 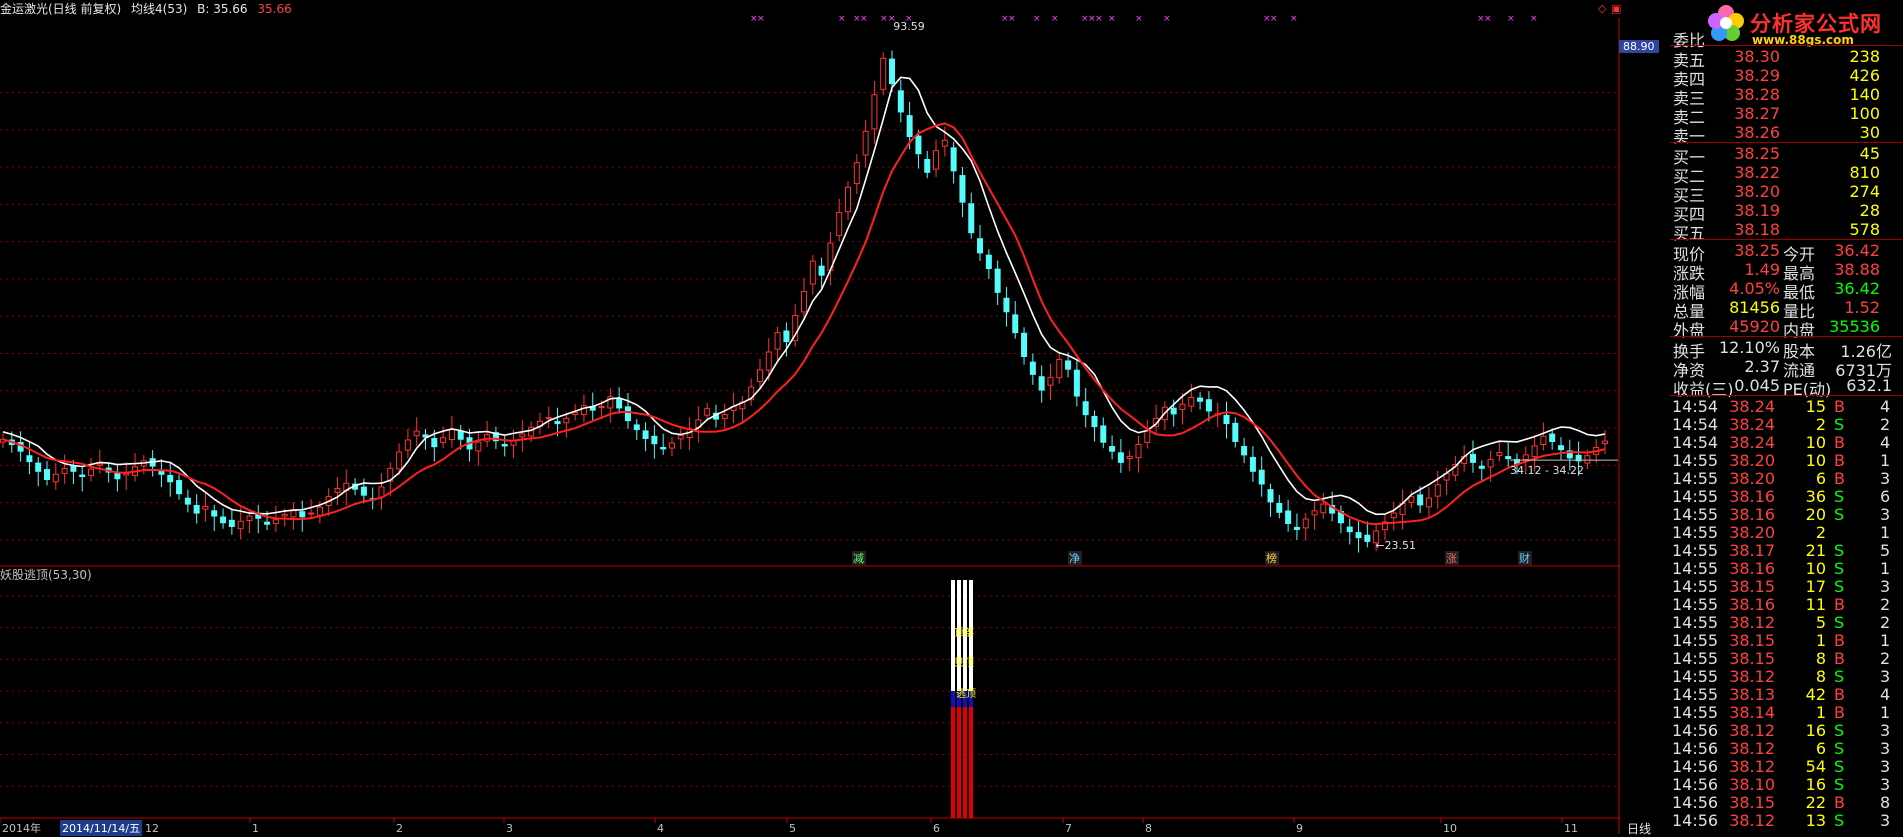 I want to click on panel-separator, so click(x=1786, y=142).